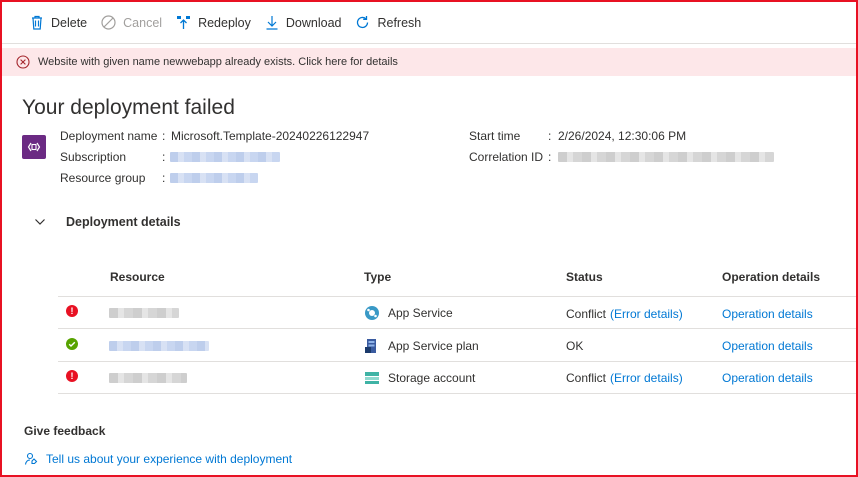 Image resolution: width=858 pixels, height=477 pixels. I want to click on resource-group-value-redacted, so click(214, 178).